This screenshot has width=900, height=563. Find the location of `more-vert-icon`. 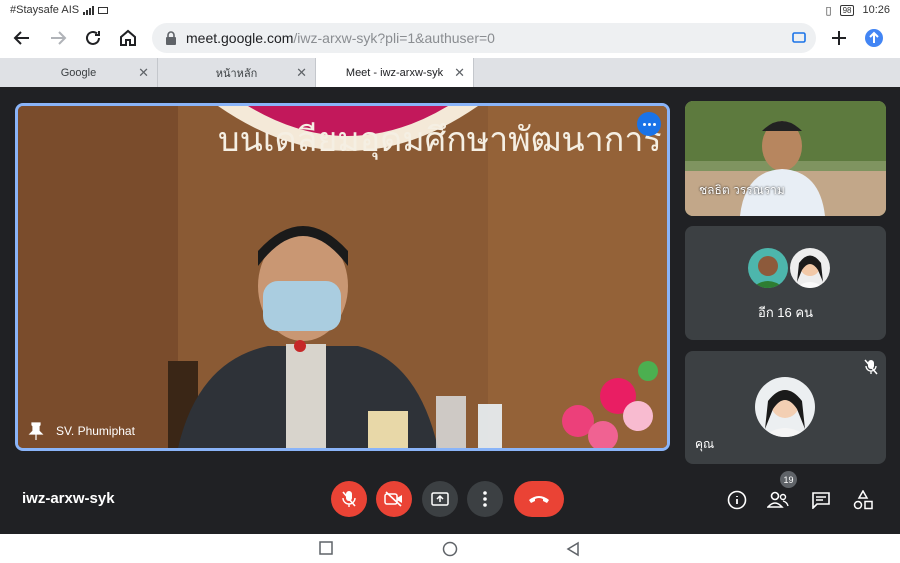

more-vert-icon is located at coordinates (485, 499).